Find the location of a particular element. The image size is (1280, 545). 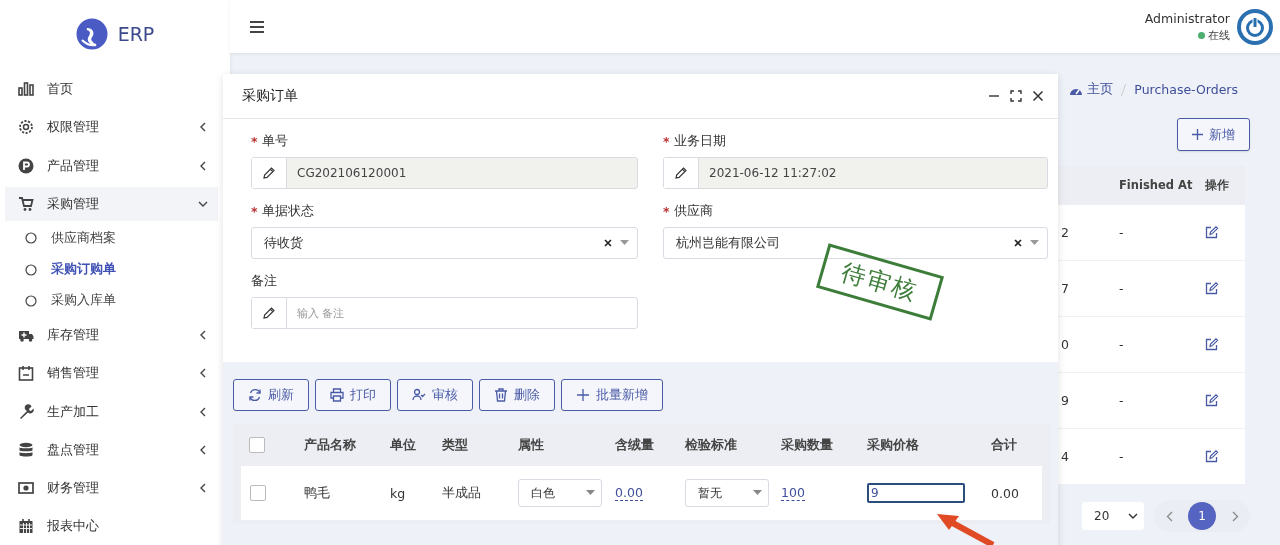

field-label: 业务日期 is located at coordinates (699, 141).